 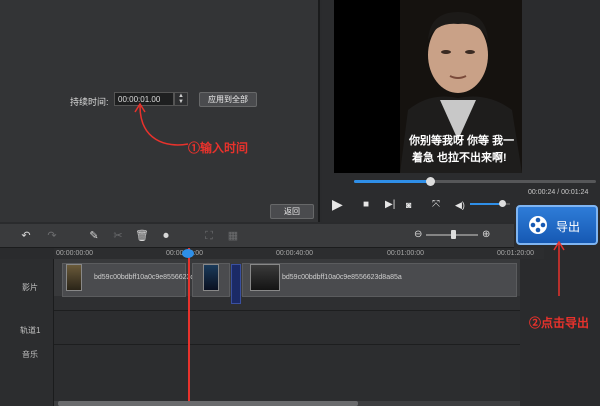 What do you see at coordinates (228, 99) in the screenshot?
I see `apply-to-all-button: 应用到全部` at bounding box center [228, 99].